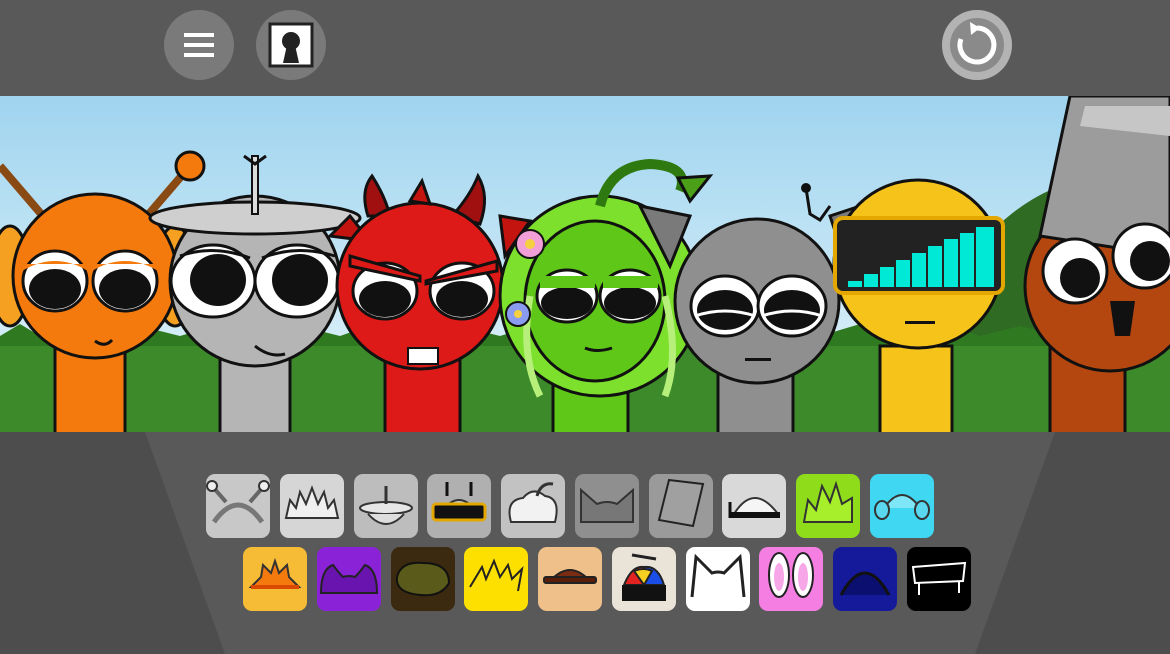 The height and width of the screenshot is (654, 1170). I want to click on purple-horns-icon, so click(349, 578).